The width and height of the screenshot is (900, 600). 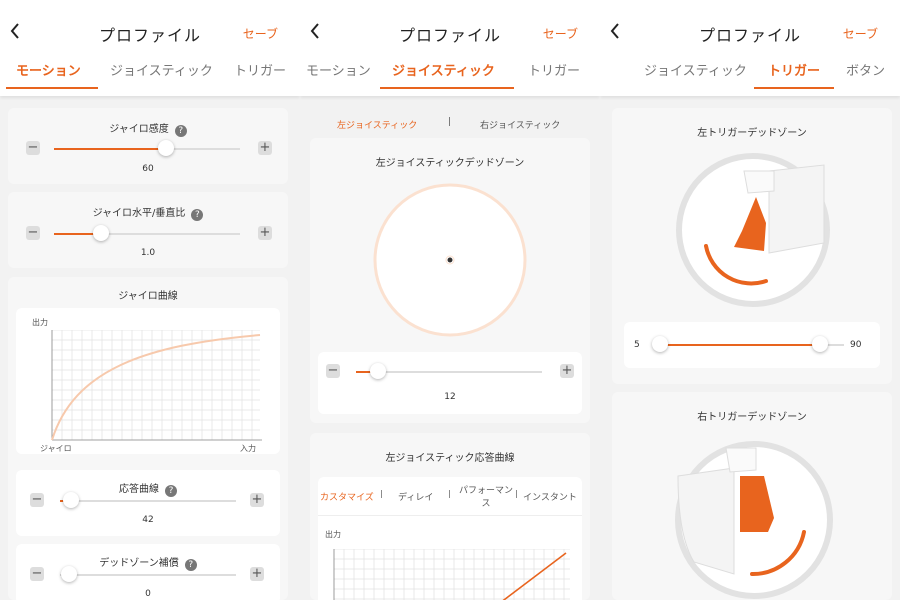 I want to click on curve-tab-delay: ディレイ, so click(x=415, y=496).